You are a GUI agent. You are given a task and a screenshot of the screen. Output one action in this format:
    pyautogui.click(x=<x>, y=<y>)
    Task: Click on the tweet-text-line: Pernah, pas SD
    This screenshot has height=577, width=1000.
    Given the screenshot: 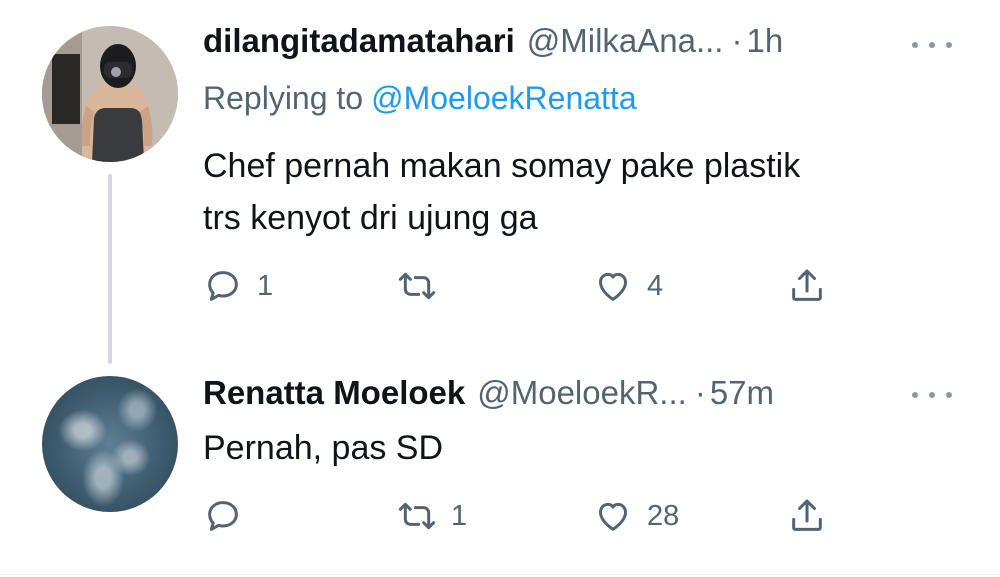 What is the action you would take?
    pyautogui.click(x=323, y=448)
    